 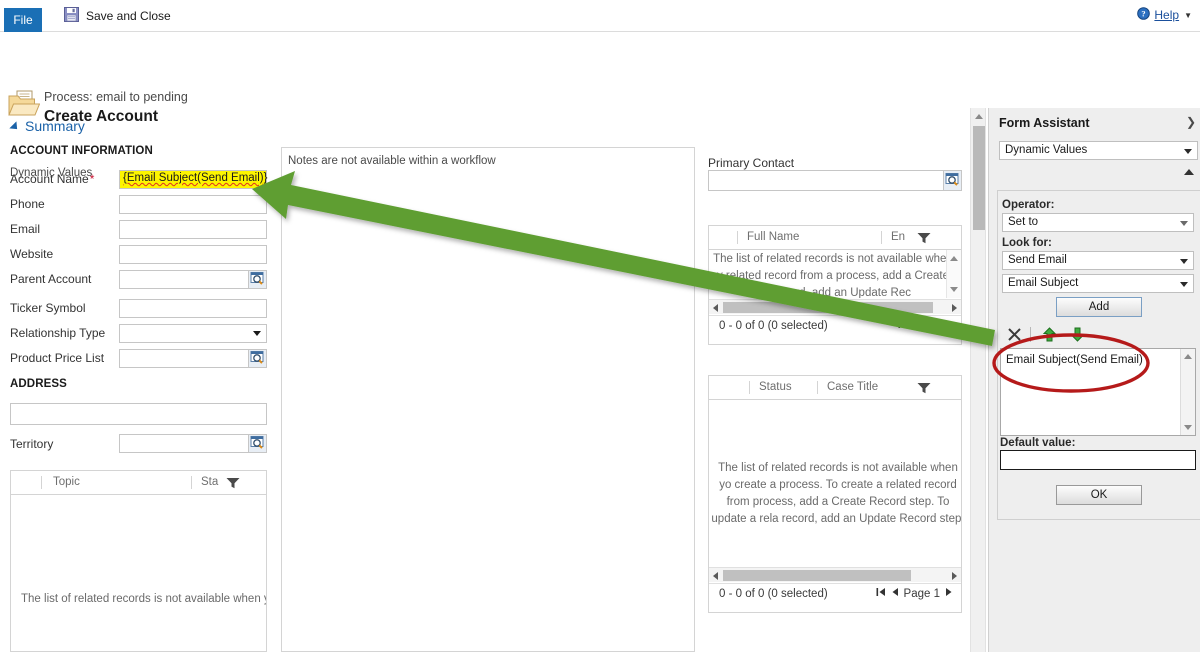 What do you see at coordinates (1098, 260) in the screenshot?
I see `look-for-entity-select: Send Email` at bounding box center [1098, 260].